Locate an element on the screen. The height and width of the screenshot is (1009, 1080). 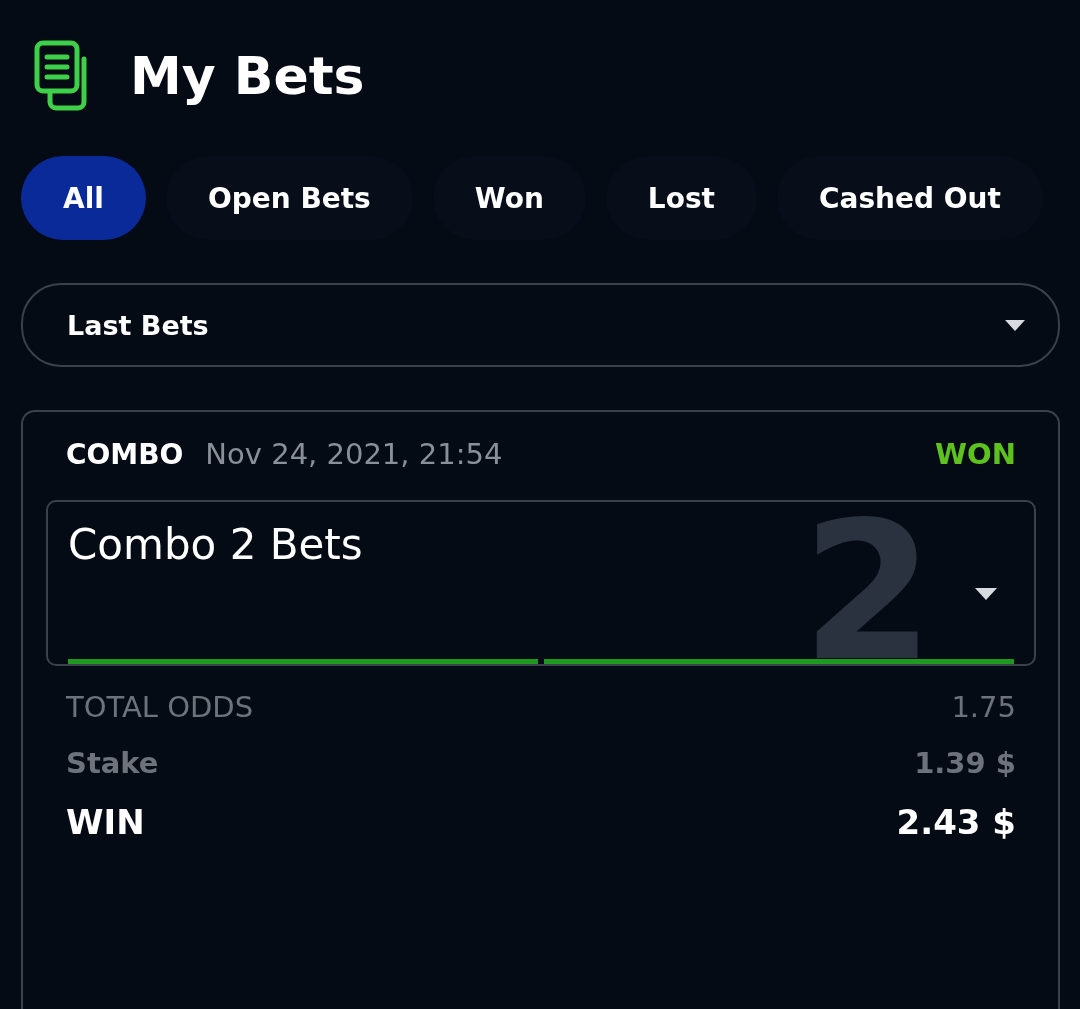
page-title: My Bets is located at coordinates (247, 76).